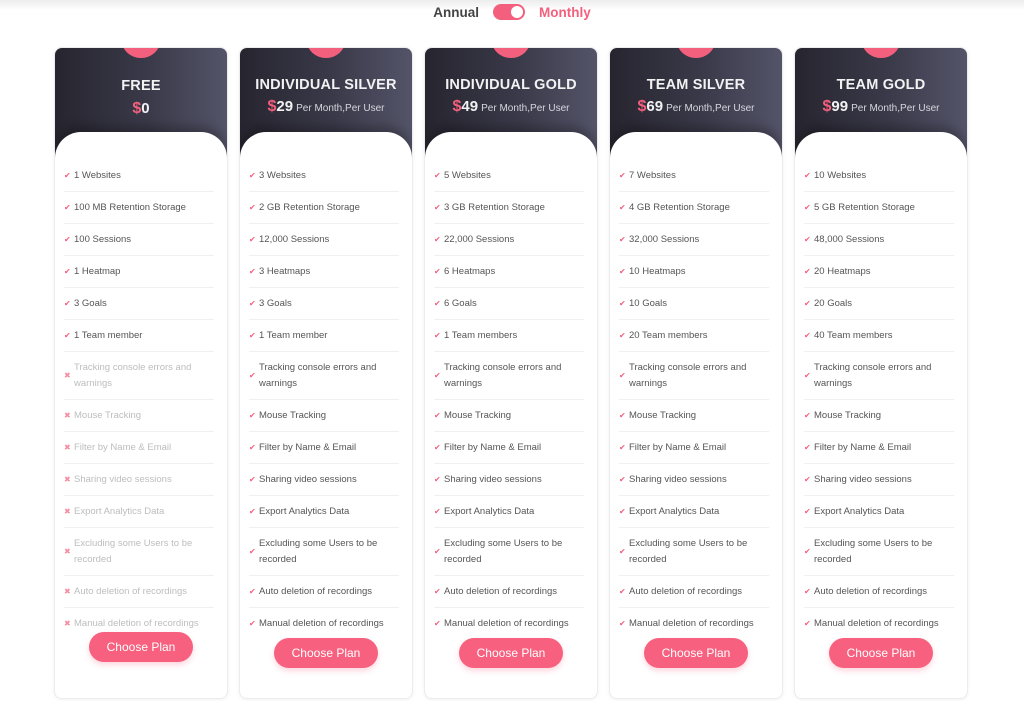 The height and width of the screenshot is (701, 1024). I want to click on feature-item: ✖ Auto deletion of recordings, so click(139, 592).